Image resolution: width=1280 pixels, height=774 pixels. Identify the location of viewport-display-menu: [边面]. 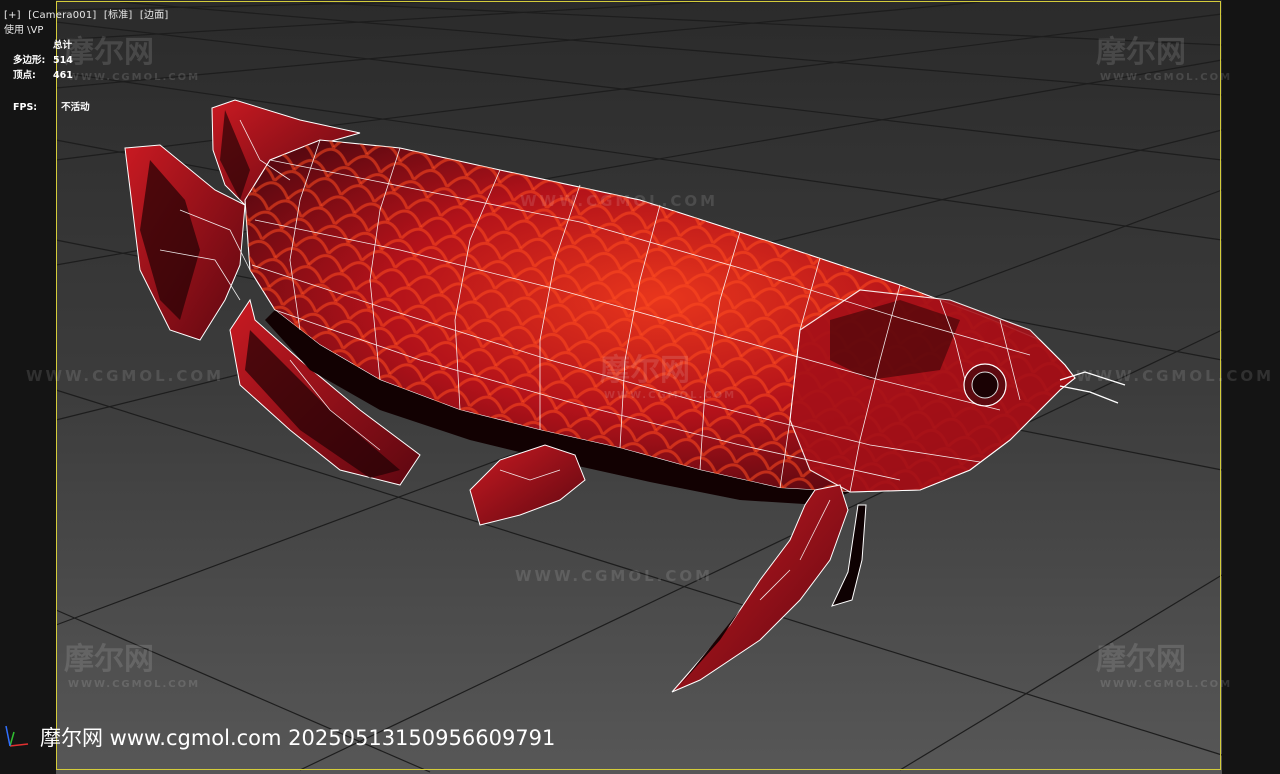
(154, 15).